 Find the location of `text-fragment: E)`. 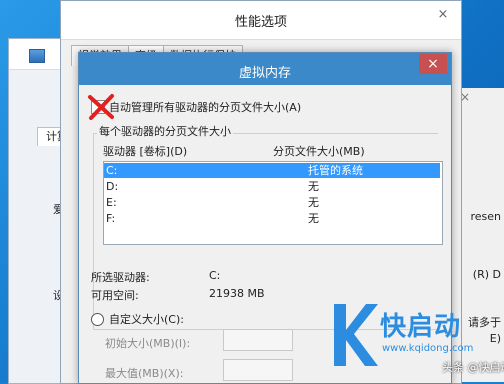

text-fragment: E) is located at coordinates (495, 338).